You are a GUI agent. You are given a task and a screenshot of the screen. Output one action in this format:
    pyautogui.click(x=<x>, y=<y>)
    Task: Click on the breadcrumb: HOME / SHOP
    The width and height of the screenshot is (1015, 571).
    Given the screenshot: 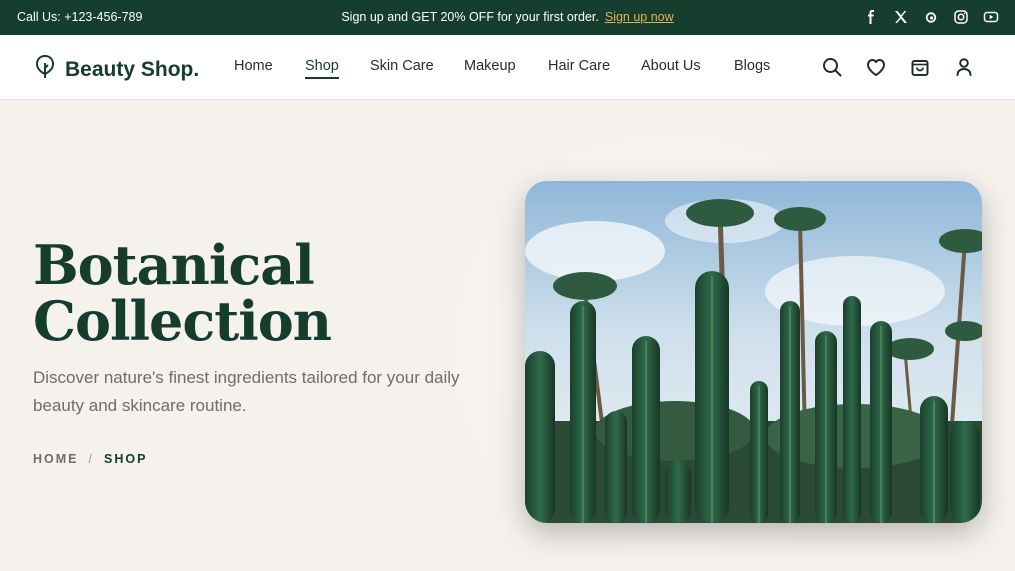 What is the action you would take?
    pyautogui.click(x=90, y=459)
    